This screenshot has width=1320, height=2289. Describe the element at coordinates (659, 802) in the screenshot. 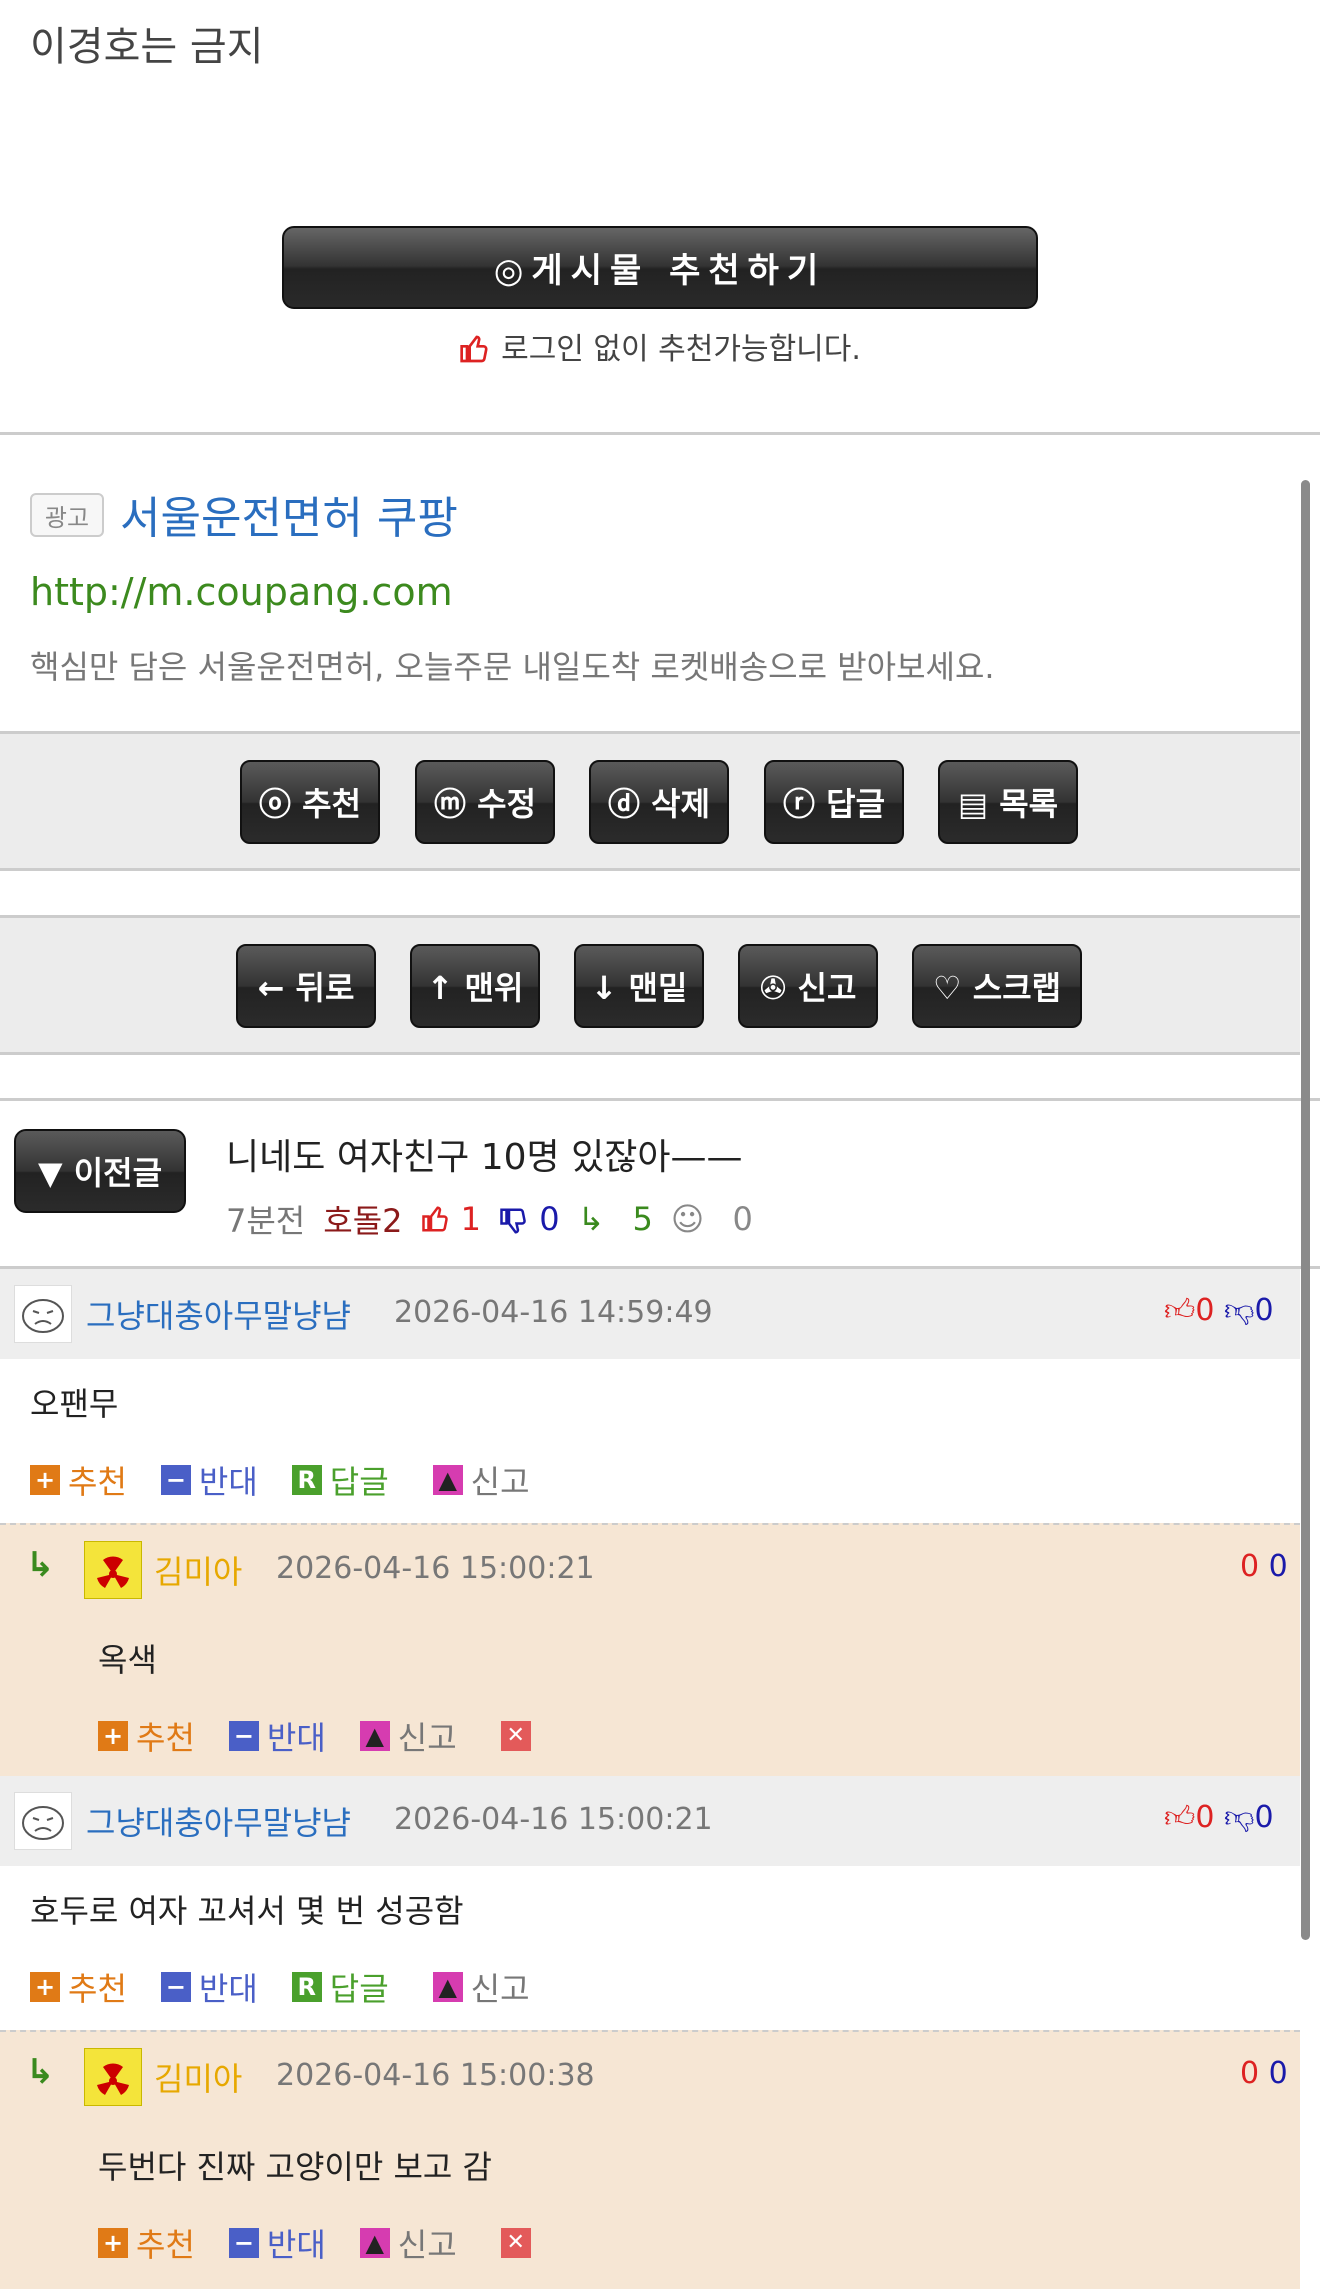

I see `delete-button: ⓓ 삭제` at that location.